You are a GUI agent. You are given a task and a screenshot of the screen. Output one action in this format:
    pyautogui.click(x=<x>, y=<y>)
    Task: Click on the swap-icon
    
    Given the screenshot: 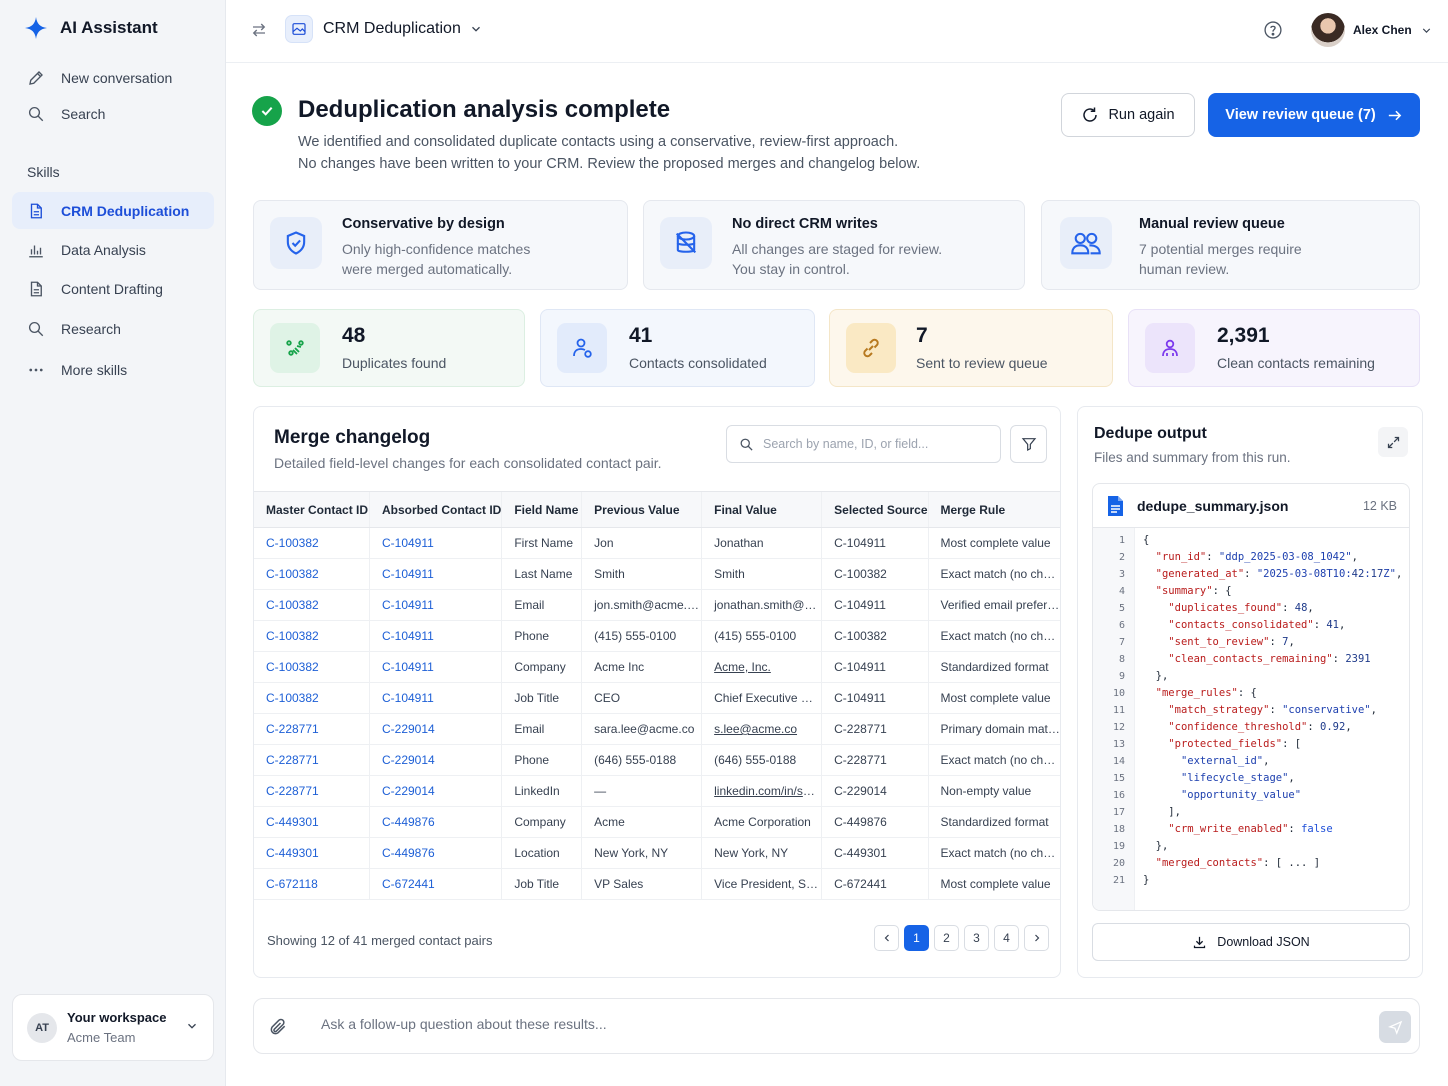 What is the action you would take?
    pyautogui.click(x=259, y=30)
    